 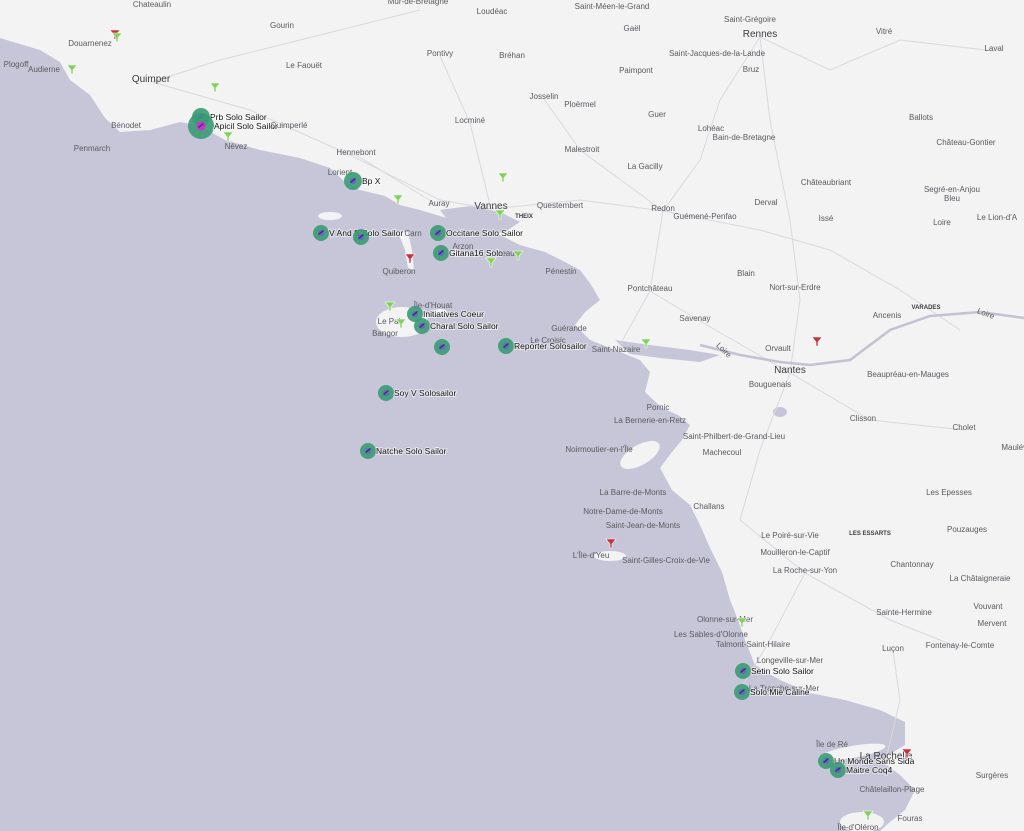 What do you see at coordinates (770, 384) in the screenshot?
I see `place-label-bouguenais: Bouguenais` at bounding box center [770, 384].